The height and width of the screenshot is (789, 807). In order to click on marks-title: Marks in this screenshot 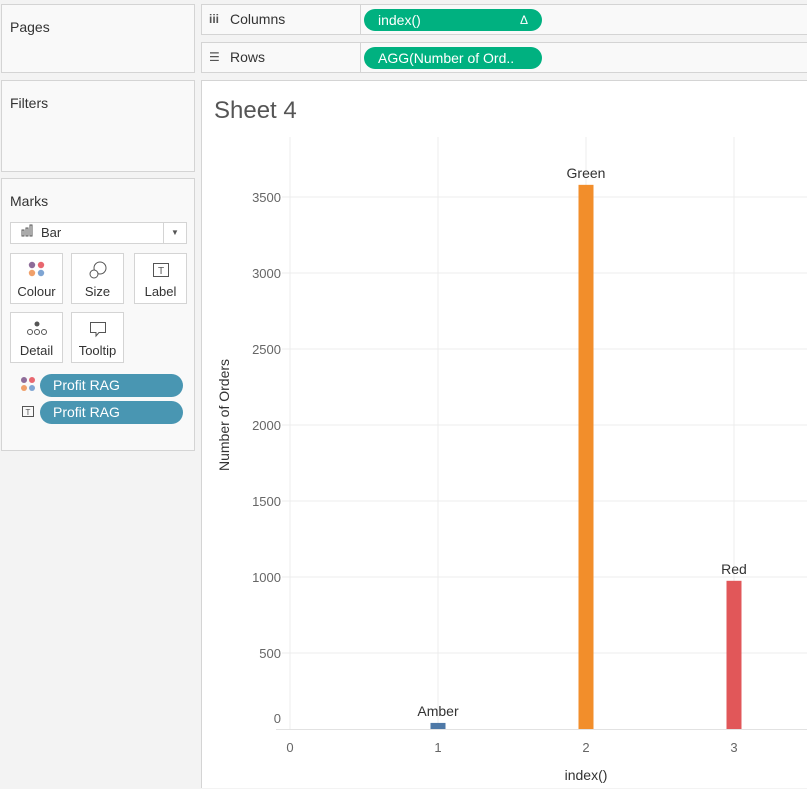, I will do `click(29, 201)`.